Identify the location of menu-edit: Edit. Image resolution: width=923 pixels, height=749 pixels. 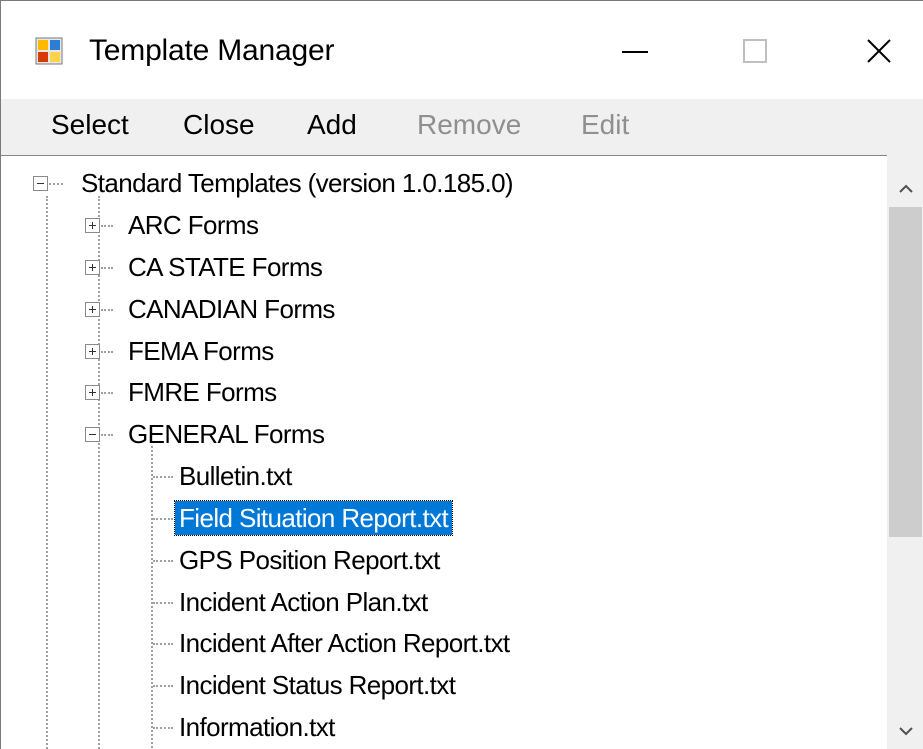
(605, 124).